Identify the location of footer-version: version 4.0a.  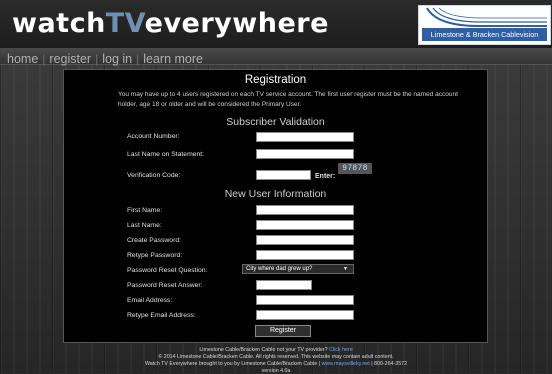
(276, 371).